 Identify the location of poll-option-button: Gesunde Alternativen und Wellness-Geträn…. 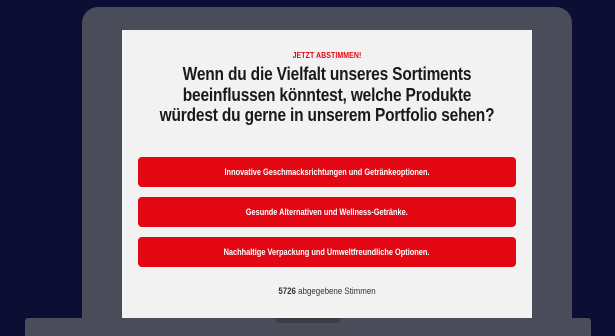
(327, 212).